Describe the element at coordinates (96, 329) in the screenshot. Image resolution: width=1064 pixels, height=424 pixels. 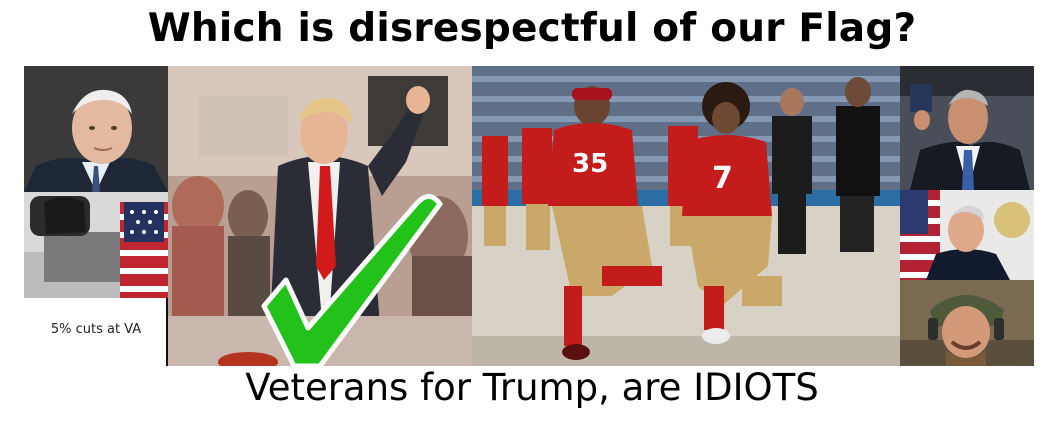
I see `va-cuts-label: 5% cuts at VA` at that location.